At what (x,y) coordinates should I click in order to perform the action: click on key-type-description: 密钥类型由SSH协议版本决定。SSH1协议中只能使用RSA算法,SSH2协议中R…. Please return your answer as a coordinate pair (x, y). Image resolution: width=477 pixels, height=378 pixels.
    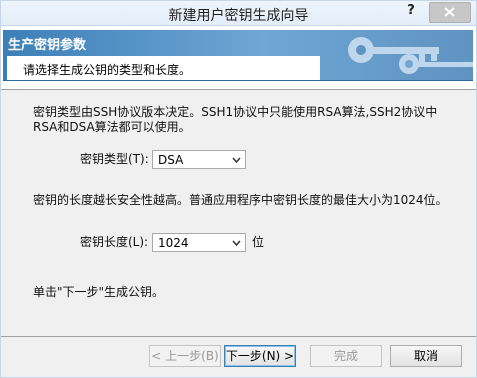
    Looking at the image, I should click on (235, 119).